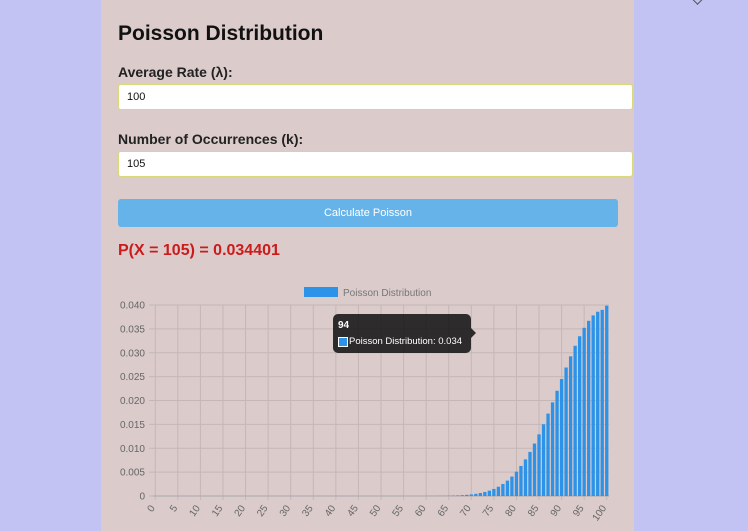 The height and width of the screenshot is (531, 748). Describe the element at coordinates (142, 497) in the screenshot. I see `y-tick-label: 0` at that location.